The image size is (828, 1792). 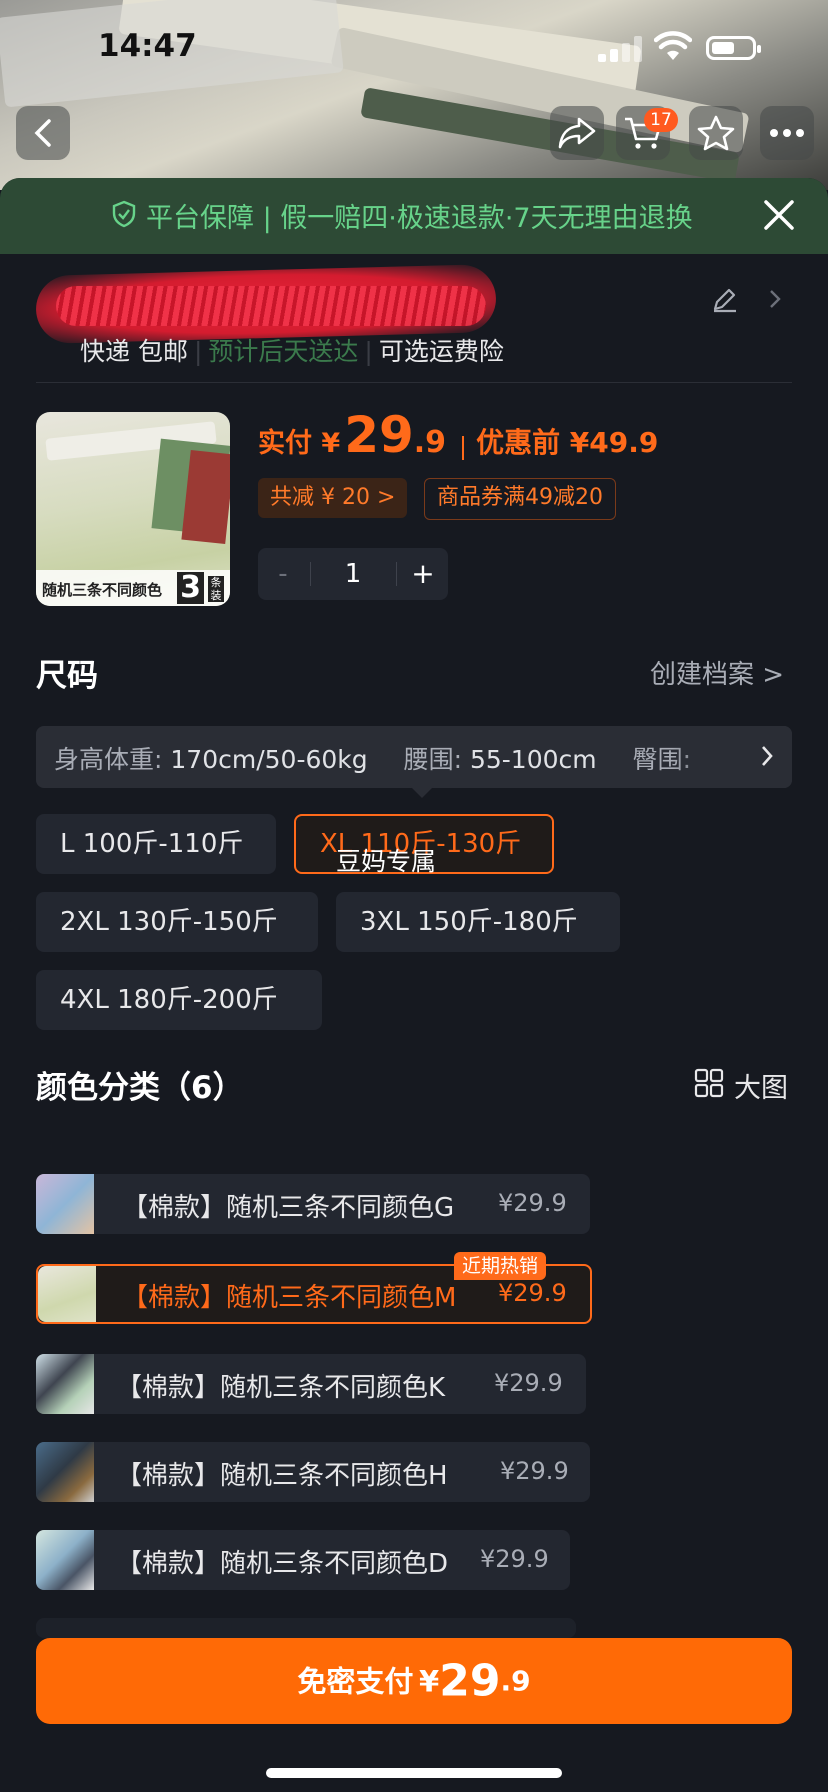 What do you see at coordinates (288, 1208) in the screenshot?
I see `color-name: 【棉款】随机三条不同颜色G` at bounding box center [288, 1208].